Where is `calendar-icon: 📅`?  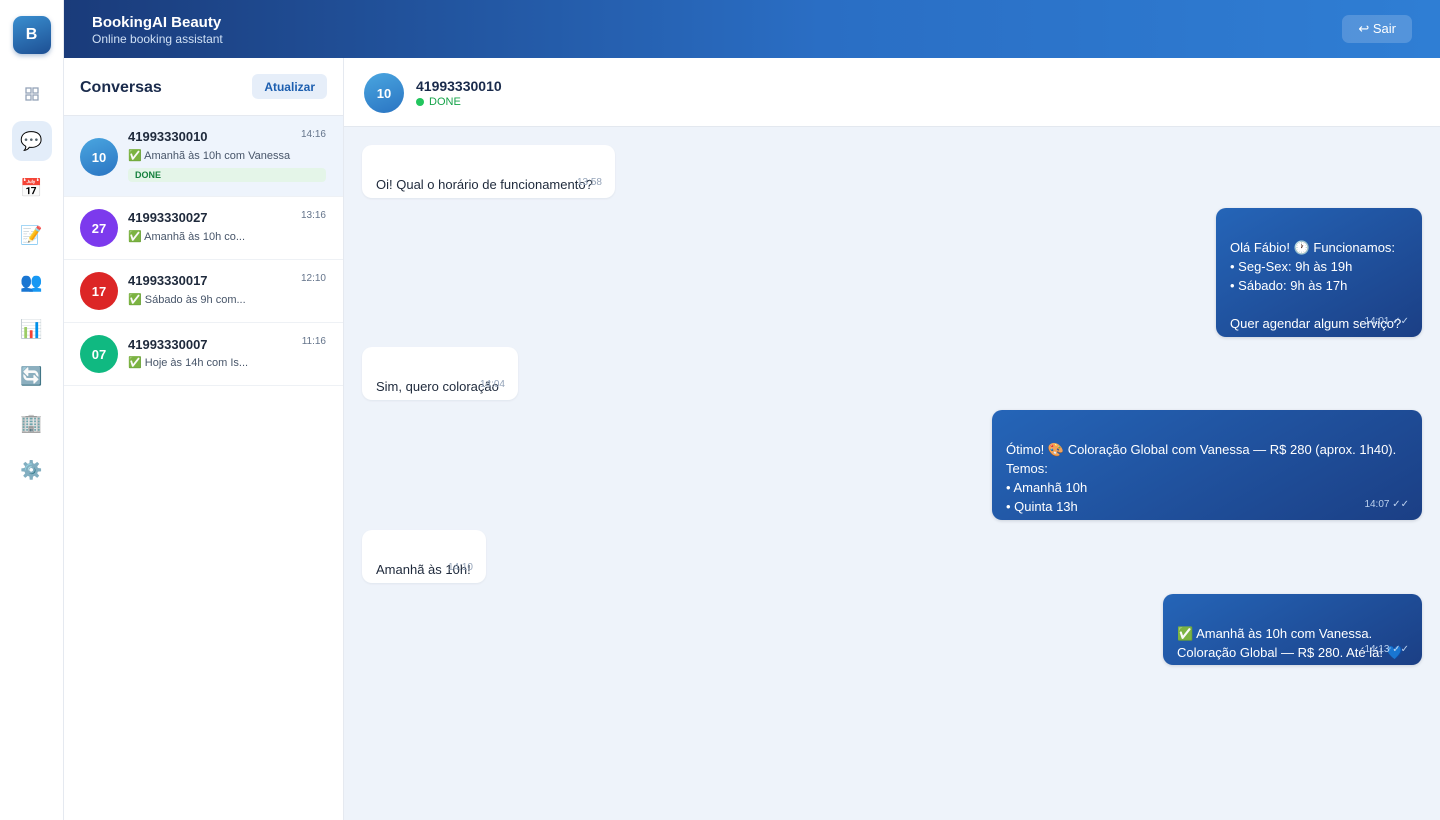 calendar-icon: 📅 is located at coordinates (31, 187).